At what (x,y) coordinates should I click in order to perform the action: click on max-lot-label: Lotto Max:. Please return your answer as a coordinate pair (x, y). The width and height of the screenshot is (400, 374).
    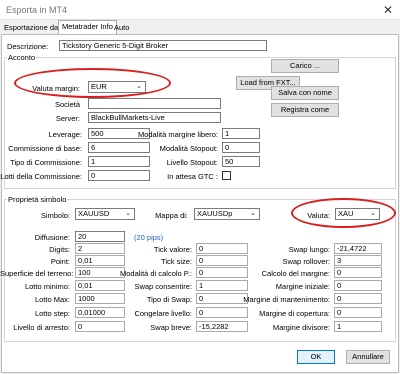
    Looking at the image, I should click on (52, 299).